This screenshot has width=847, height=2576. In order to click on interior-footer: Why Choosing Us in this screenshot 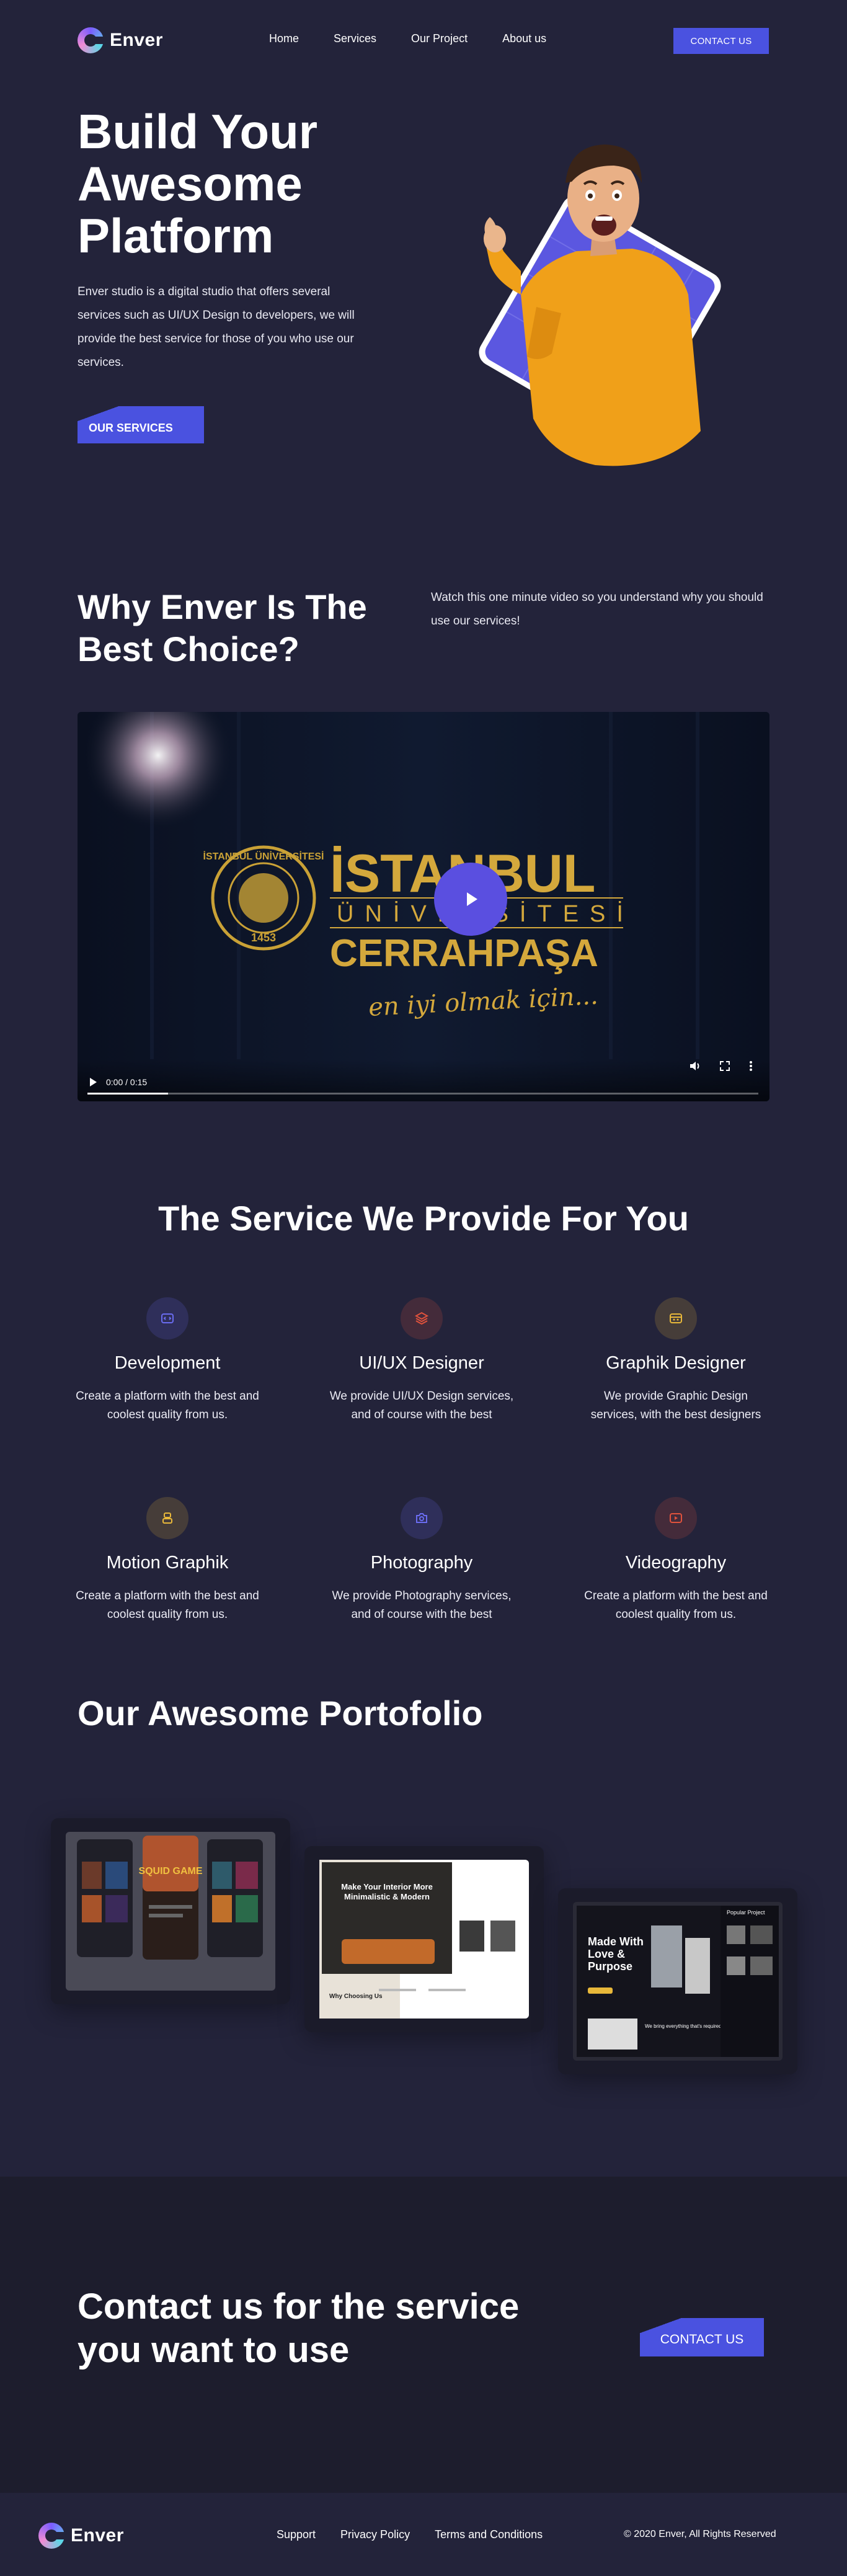, I will do `click(356, 1996)`.